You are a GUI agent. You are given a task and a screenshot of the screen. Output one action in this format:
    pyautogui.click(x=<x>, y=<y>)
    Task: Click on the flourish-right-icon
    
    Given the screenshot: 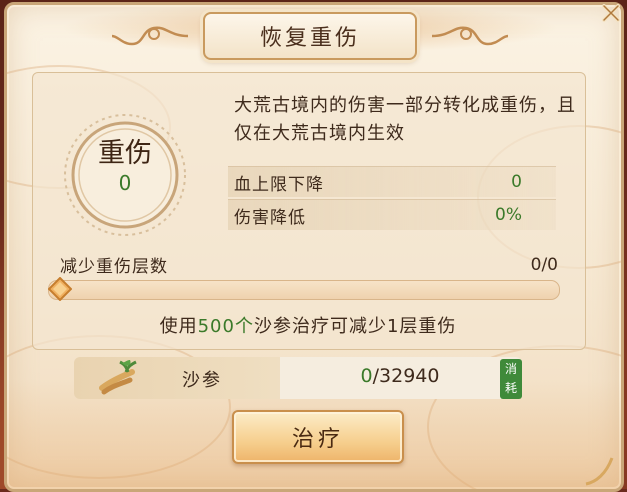 What is the action you would take?
    pyautogui.click(x=470, y=36)
    